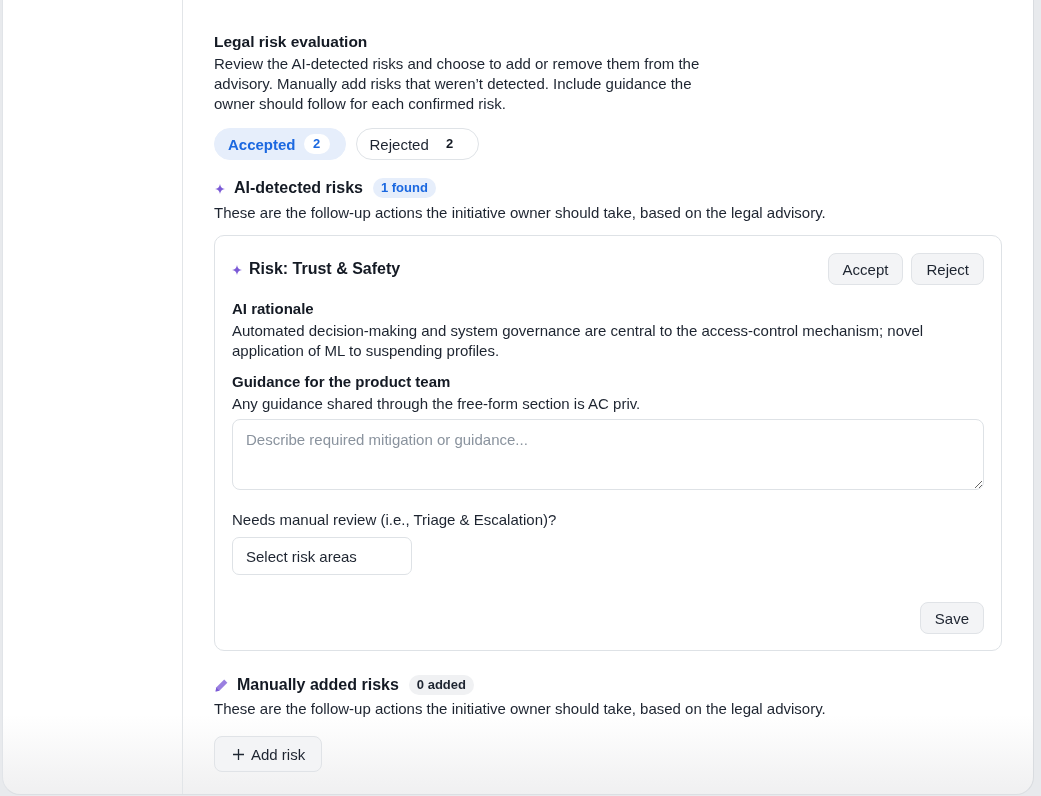  What do you see at coordinates (273, 309) in the screenshot?
I see `field-label: AI rationale` at bounding box center [273, 309].